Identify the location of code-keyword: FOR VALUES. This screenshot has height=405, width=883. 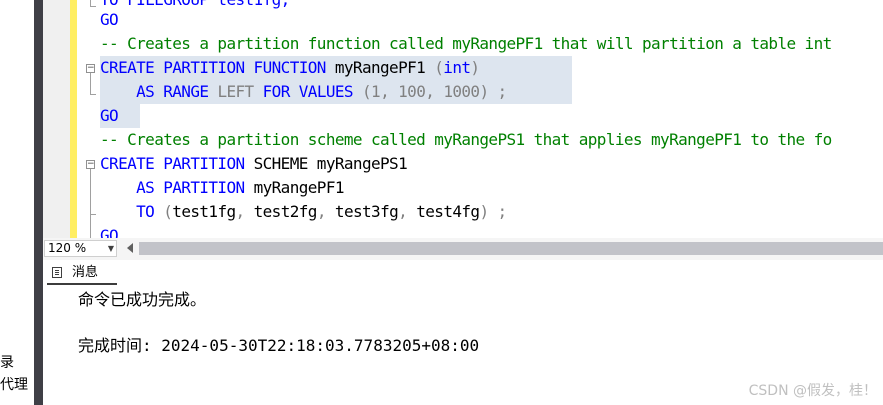
(308, 91).